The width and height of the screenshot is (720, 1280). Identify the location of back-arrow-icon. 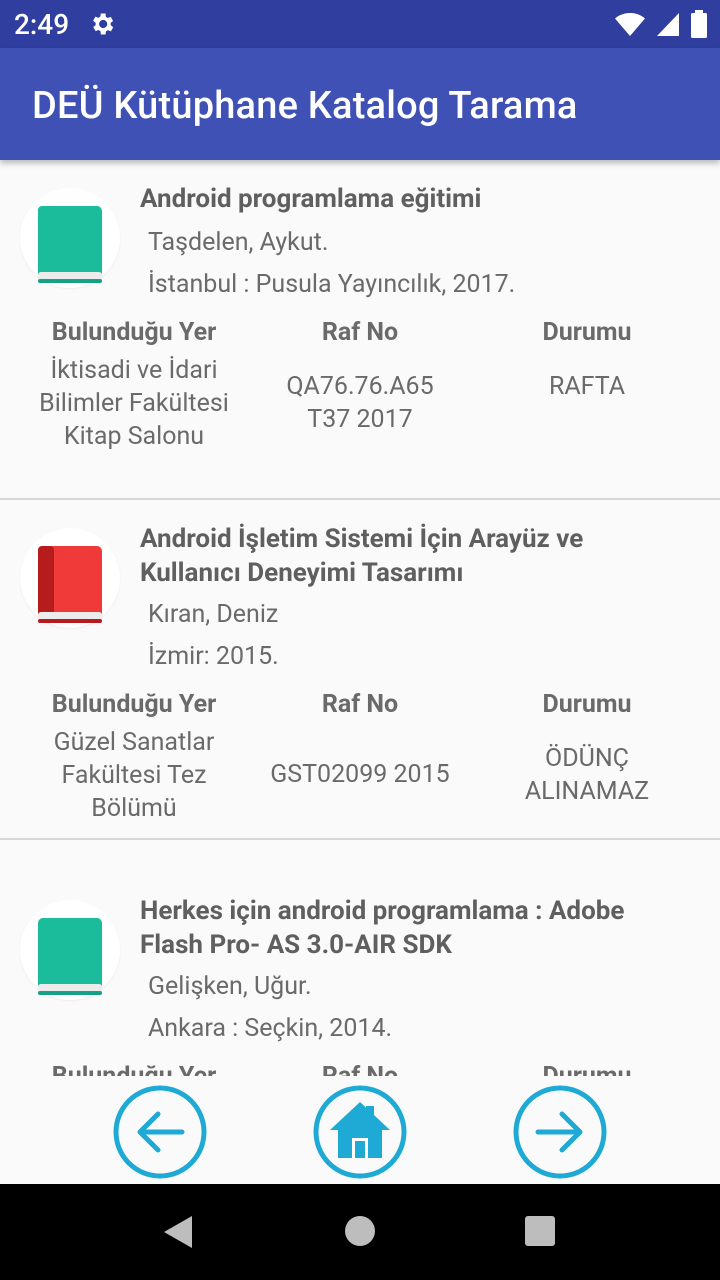
(160, 1132).